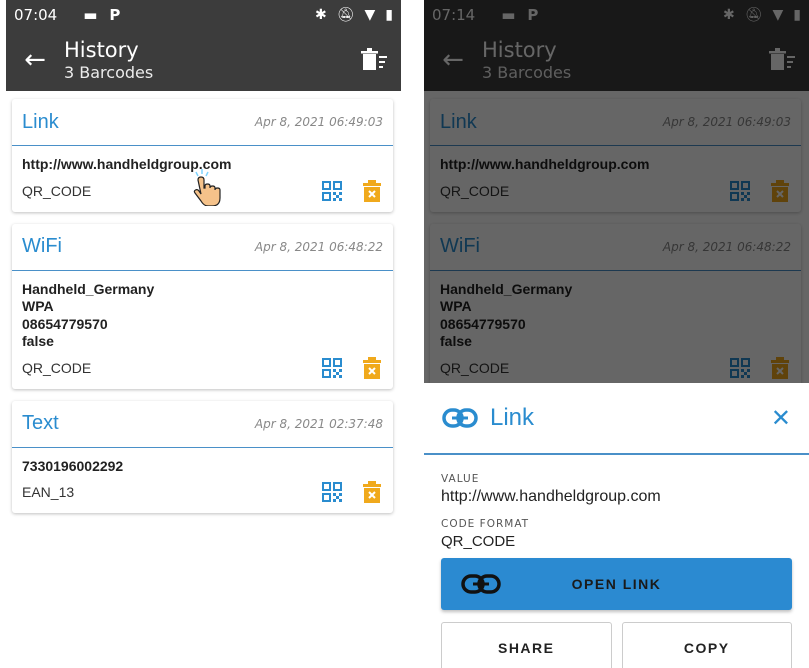 The image size is (809, 668). I want to click on status-time: 07:04, so click(36, 15).